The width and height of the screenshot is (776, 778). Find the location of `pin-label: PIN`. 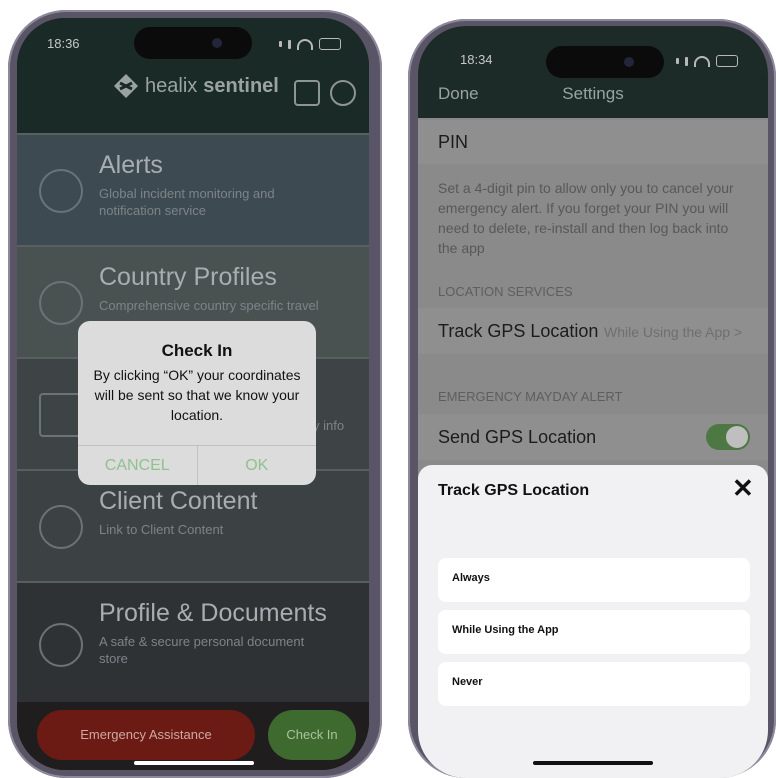

pin-label: PIN is located at coordinates (453, 142).